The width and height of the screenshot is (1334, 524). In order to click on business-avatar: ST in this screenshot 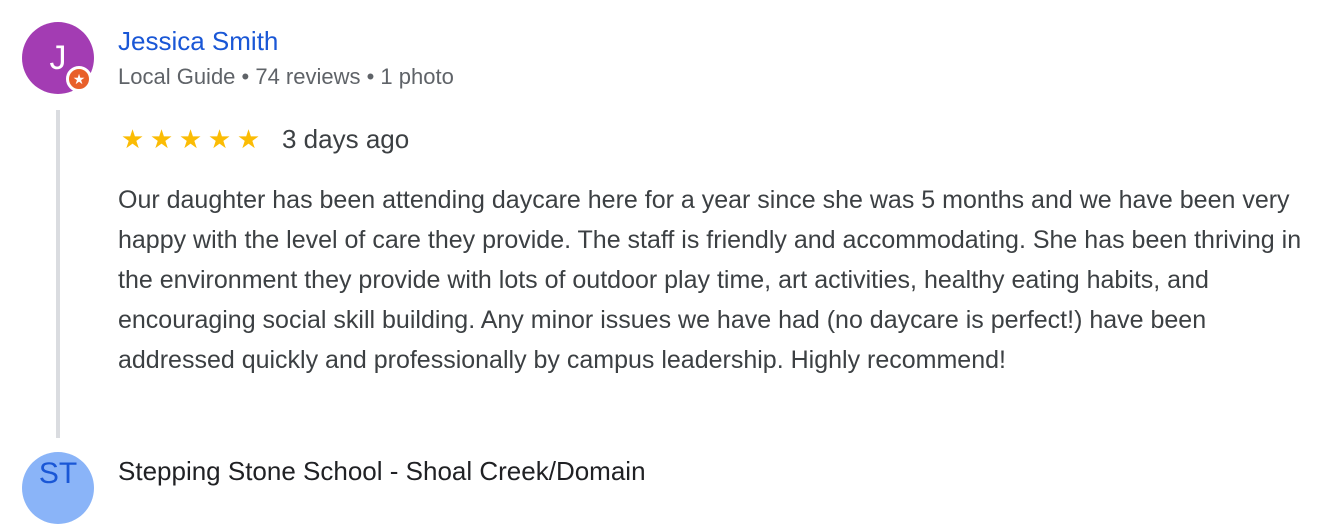, I will do `click(58, 488)`.